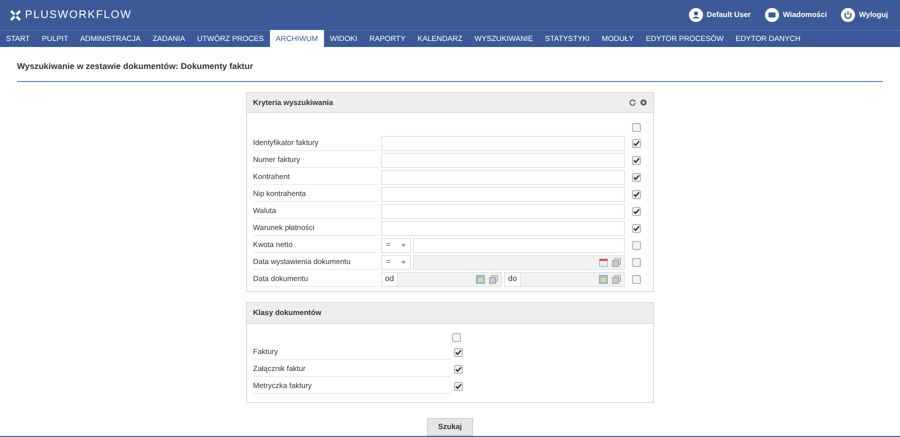  What do you see at coordinates (441, 279) in the screenshot?
I see `date-range-field: od` at bounding box center [441, 279].